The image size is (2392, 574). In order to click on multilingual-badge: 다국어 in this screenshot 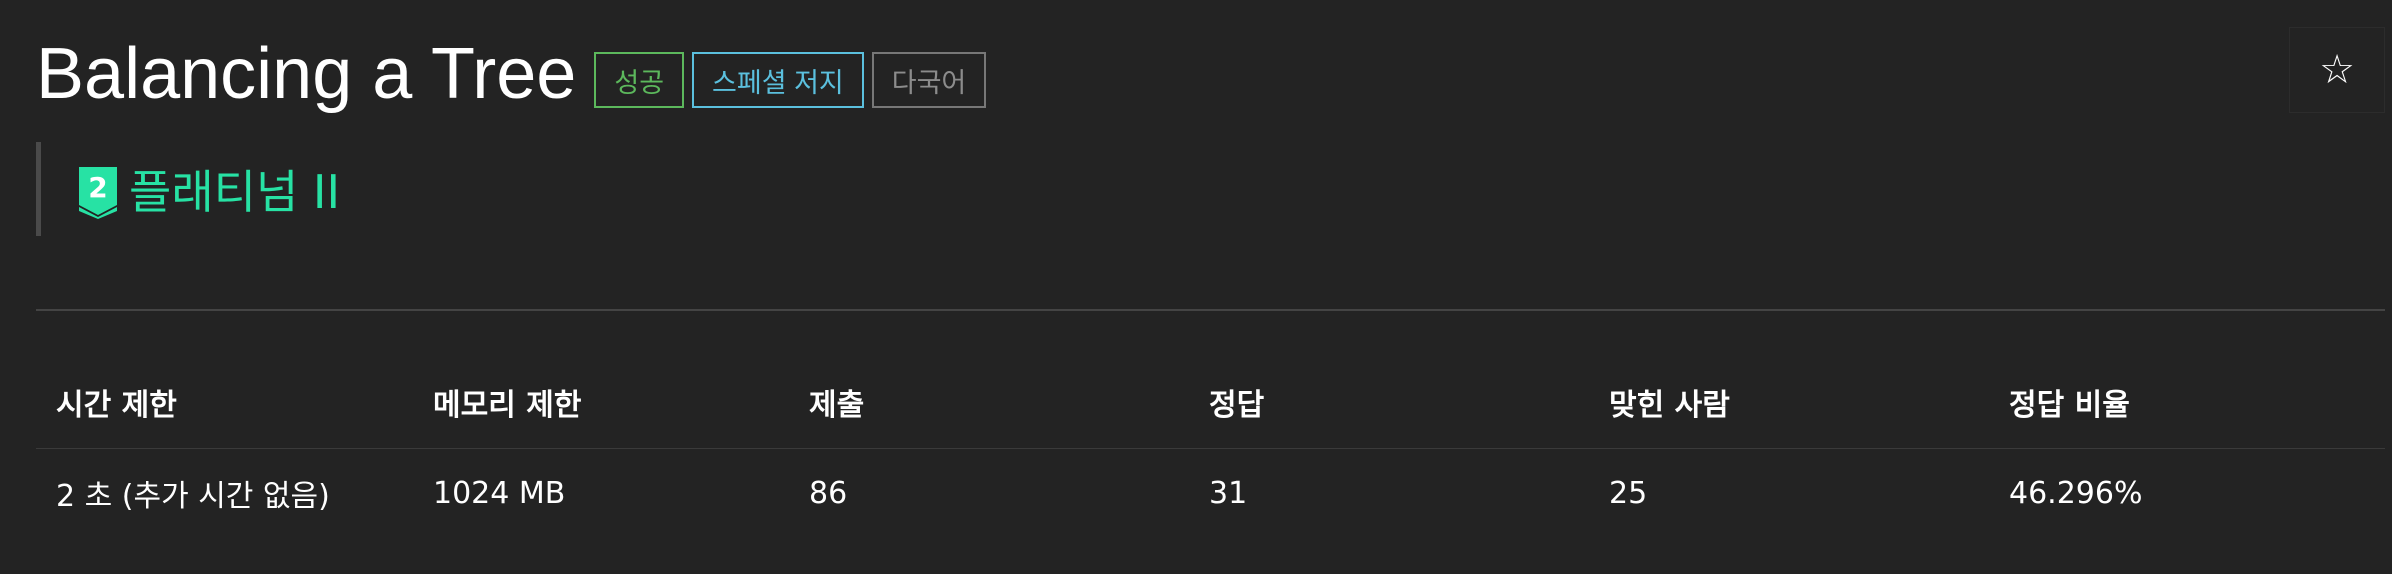, I will do `click(929, 80)`.